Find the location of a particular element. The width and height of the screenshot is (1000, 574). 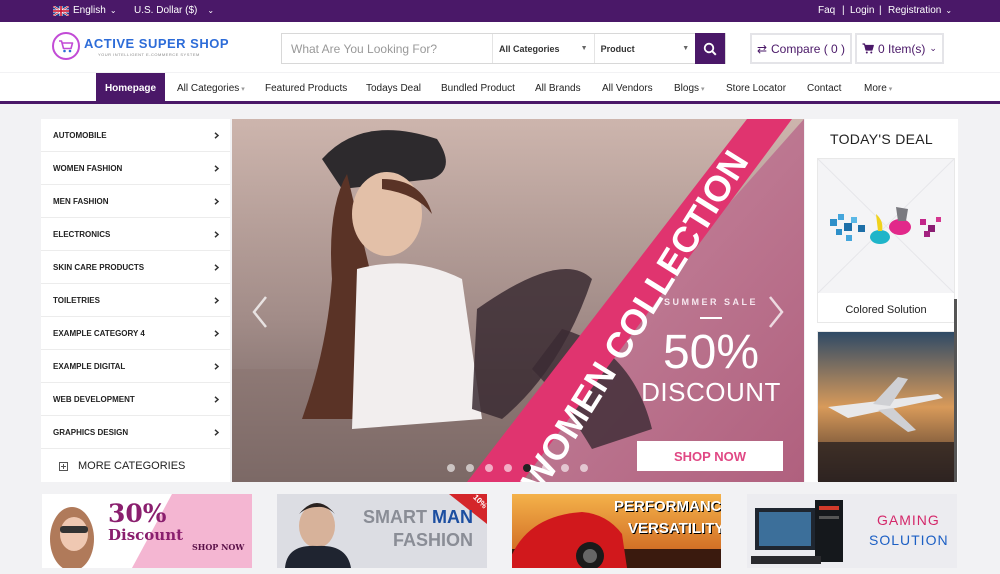

banner-performance: PERFORMANCE VERSATILITY is located at coordinates (616, 531).